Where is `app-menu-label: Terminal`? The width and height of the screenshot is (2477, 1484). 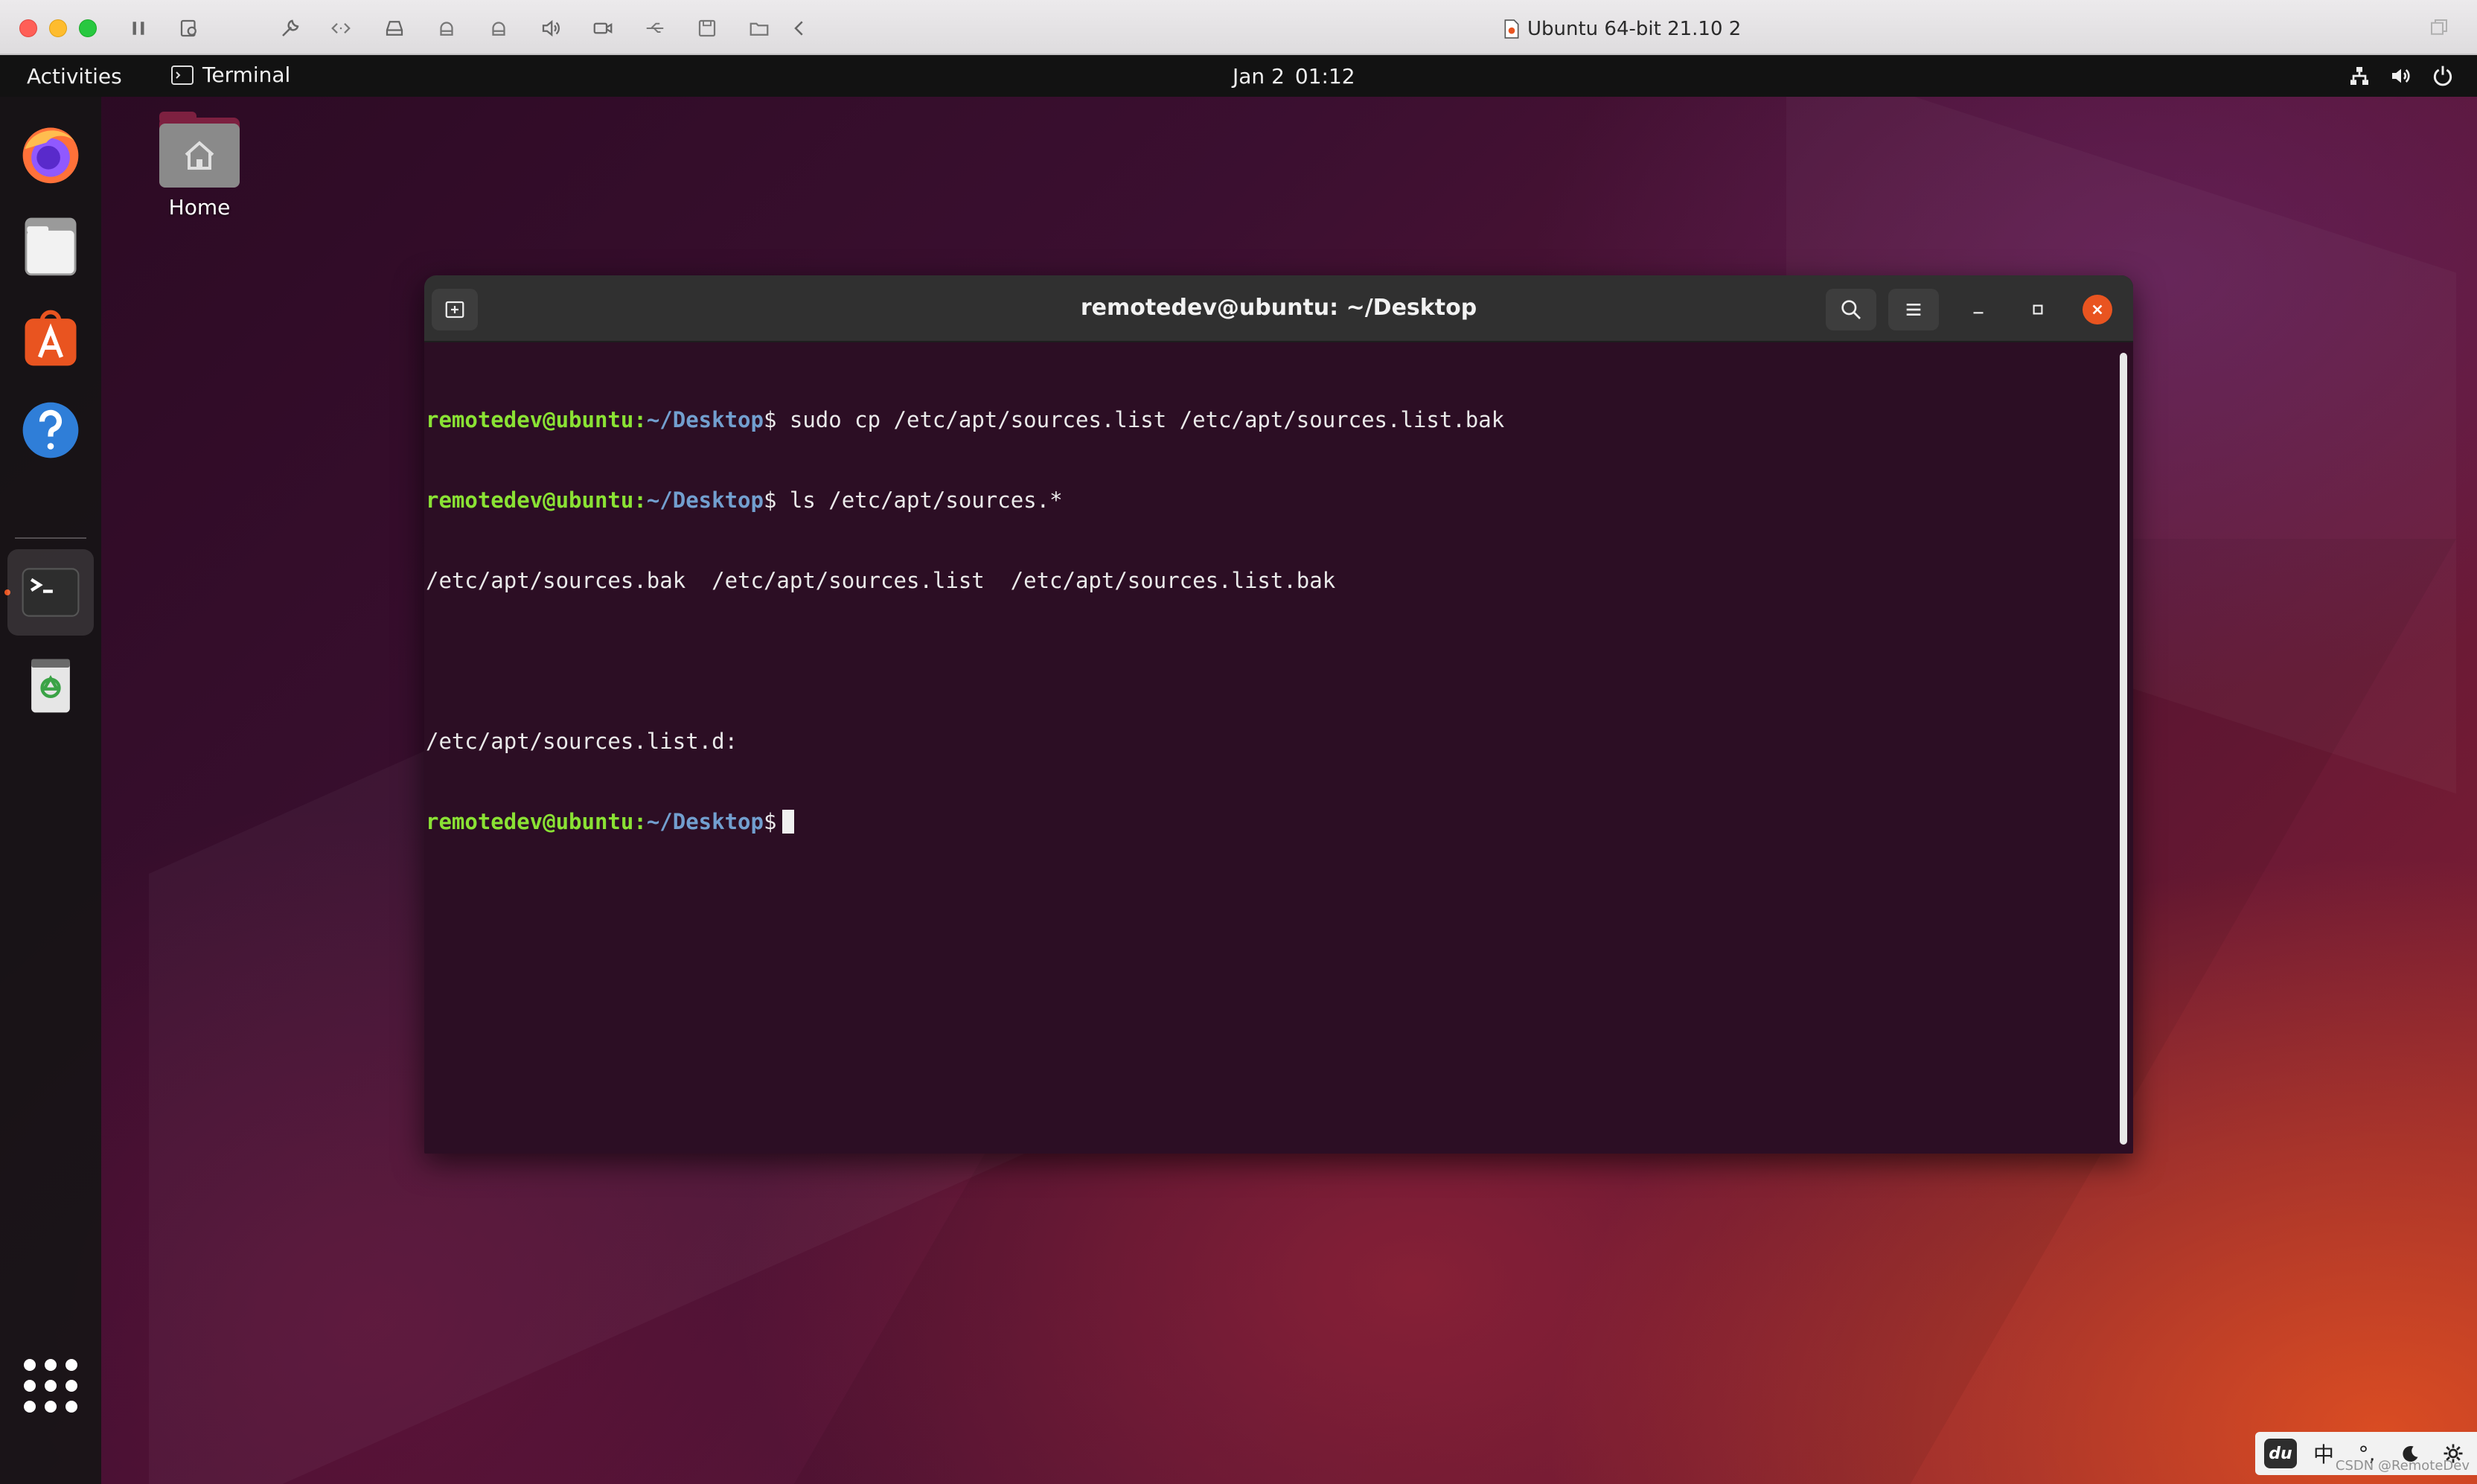 app-menu-label: Terminal is located at coordinates (247, 75).